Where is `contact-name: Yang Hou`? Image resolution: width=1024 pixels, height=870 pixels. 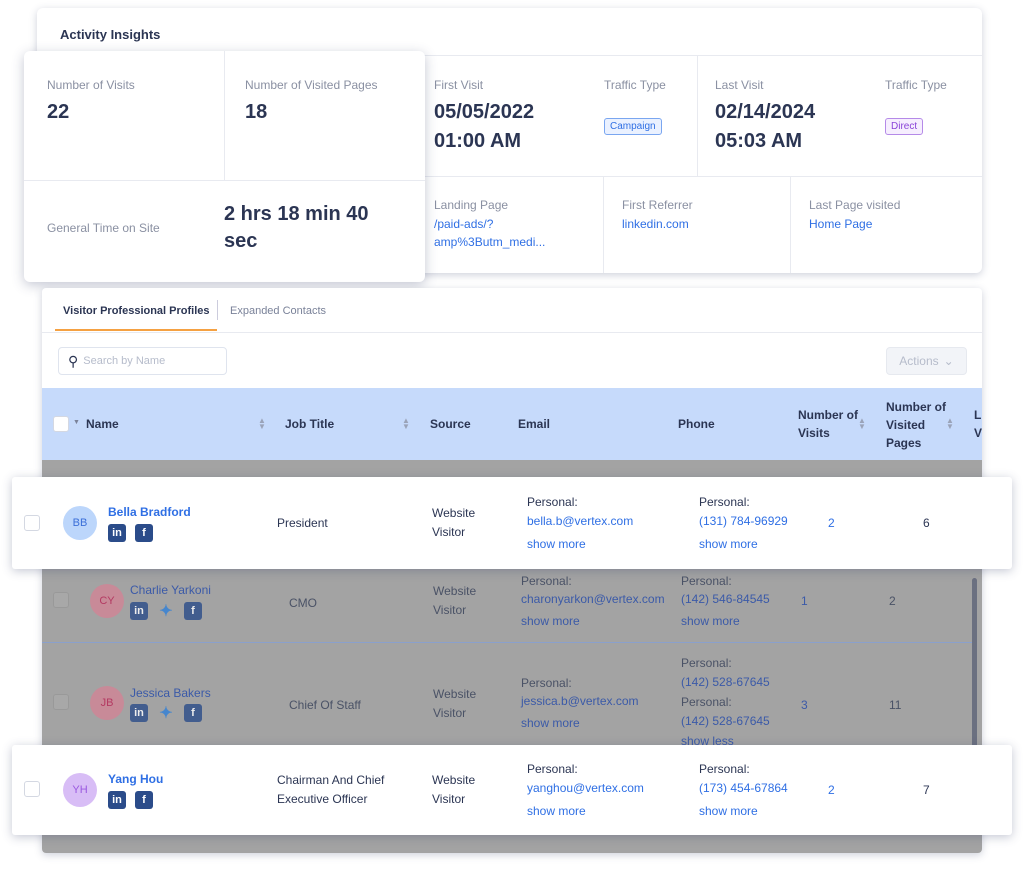
contact-name: Yang Hou is located at coordinates (135, 779).